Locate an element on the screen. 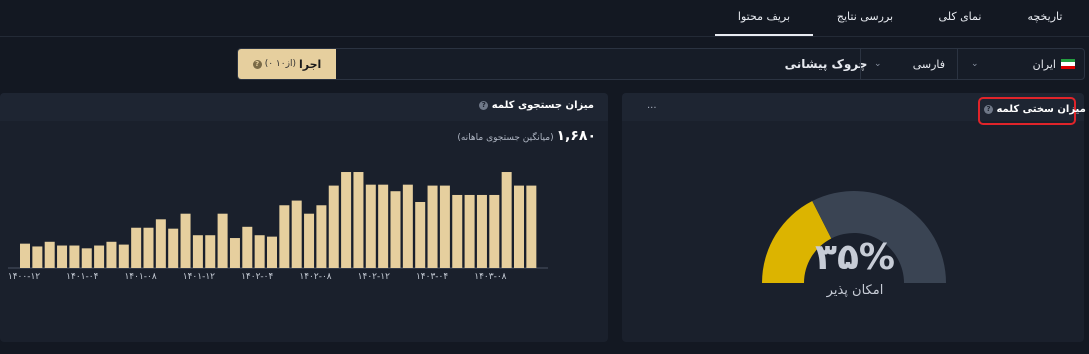 The image size is (1089, 354). tab-bar: تاریخچه نمای کلی بررسی نتایج بریف محتوا is located at coordinates (544, 18).